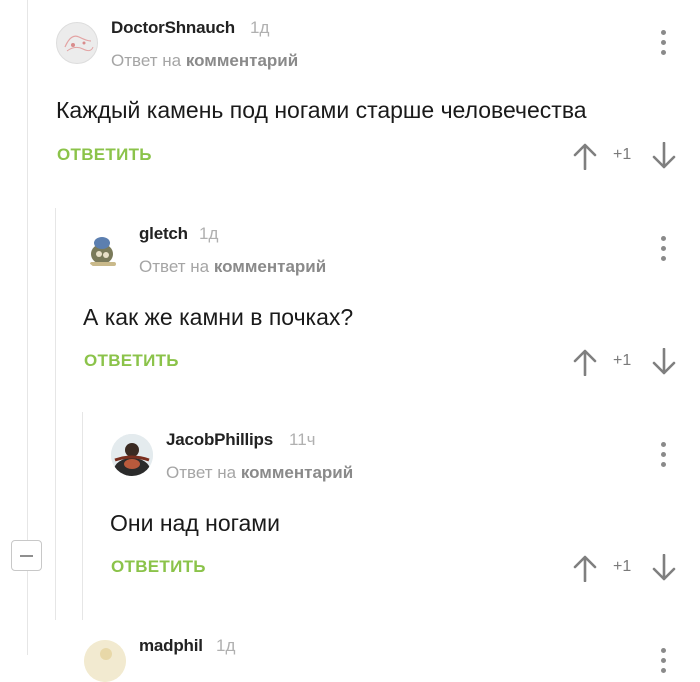 This screenshot has height=682, width=700. I want to click on comment-author: JacobPhillips, so click(219, 440).